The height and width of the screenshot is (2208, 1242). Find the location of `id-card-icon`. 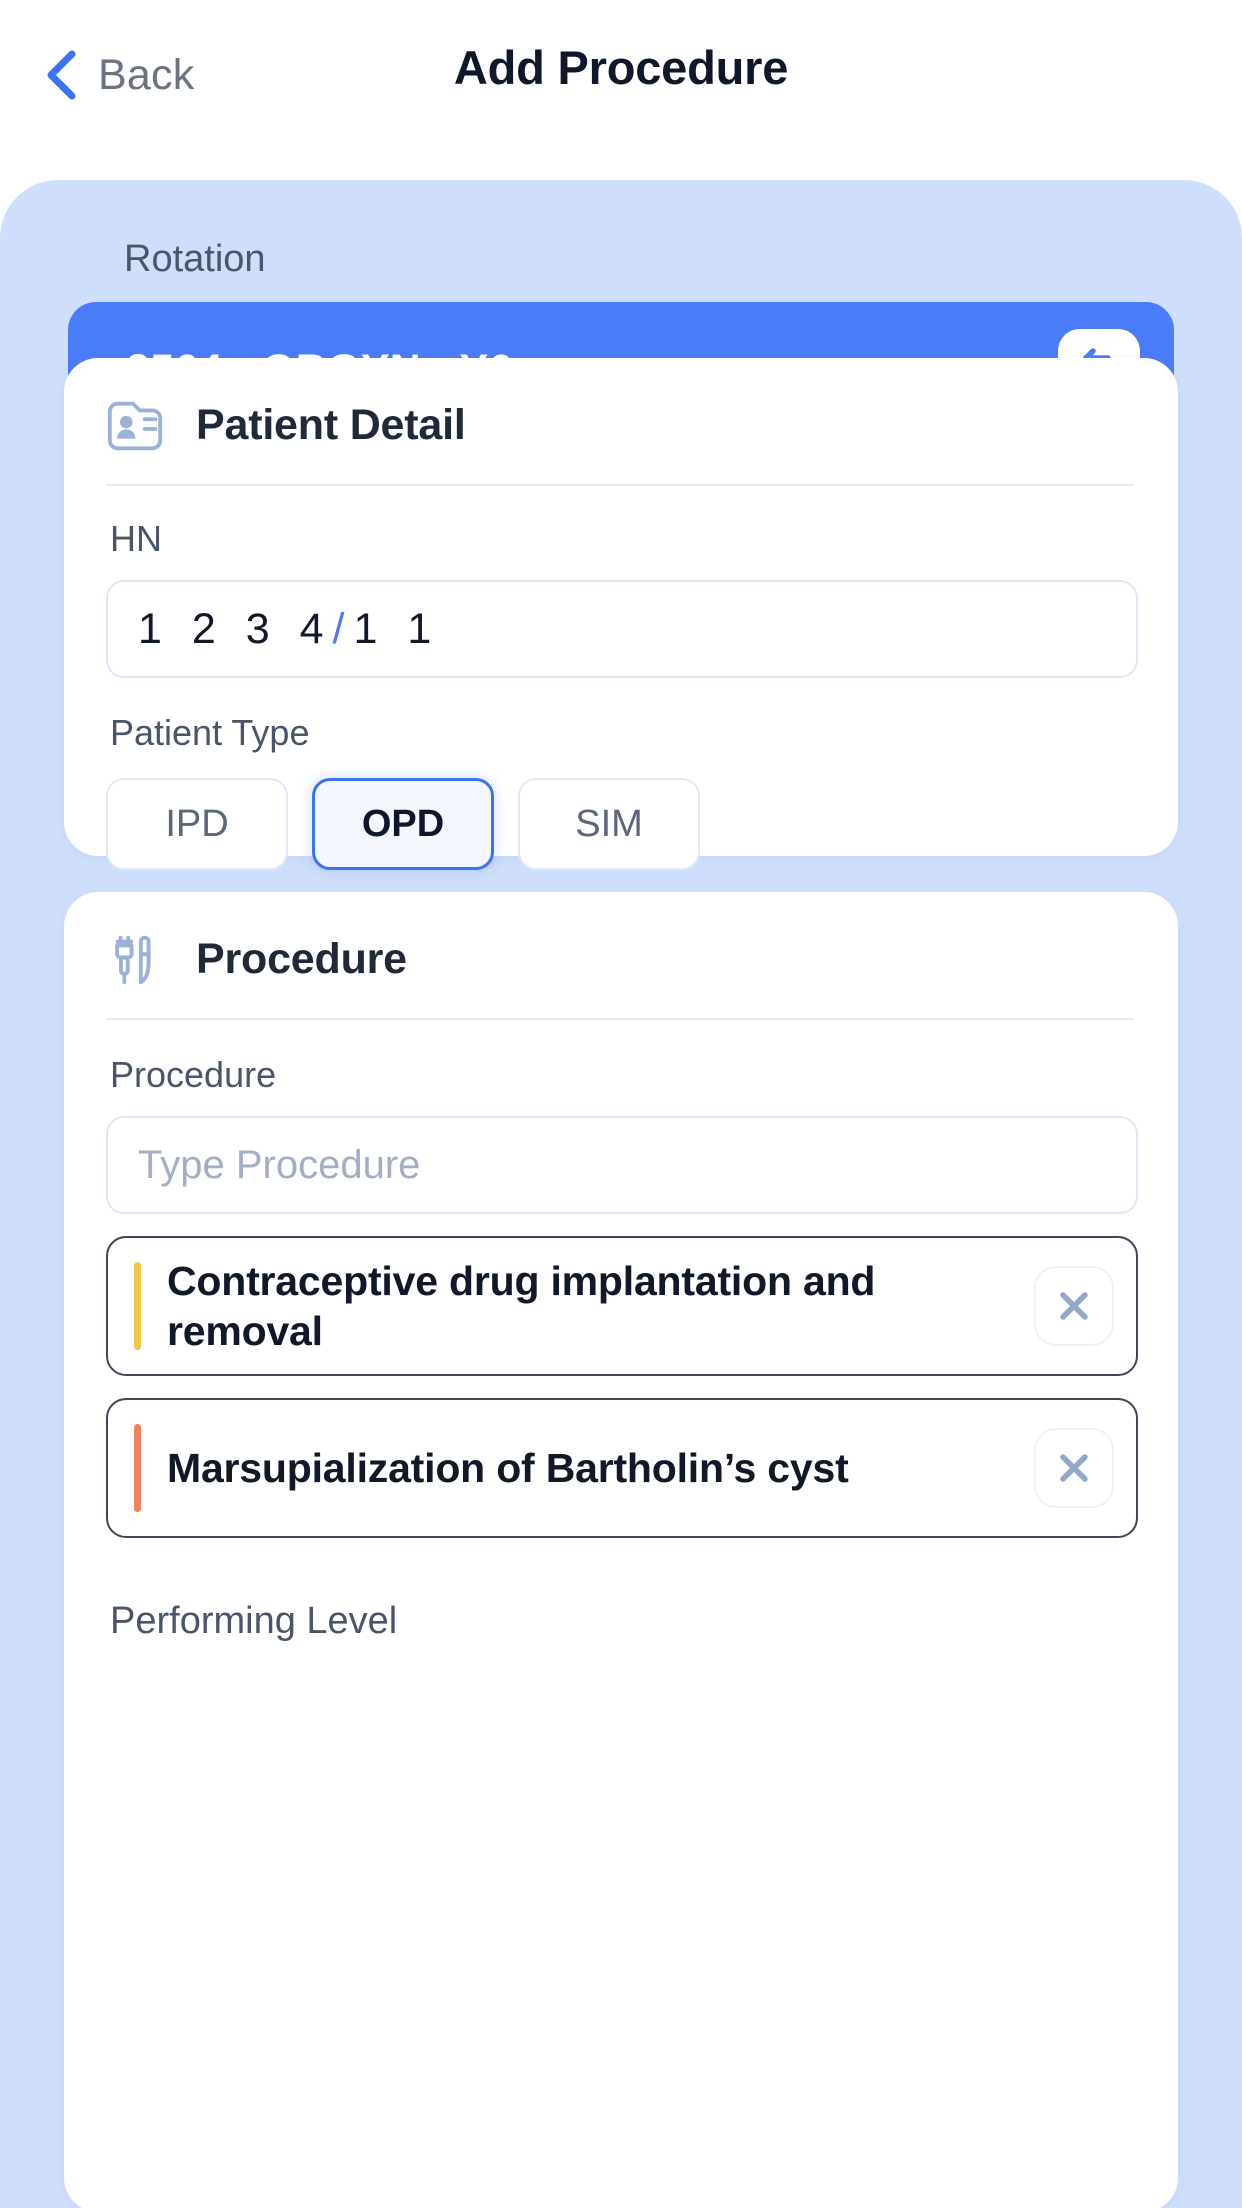

id-card-icon is located at coordinates (135, 426).